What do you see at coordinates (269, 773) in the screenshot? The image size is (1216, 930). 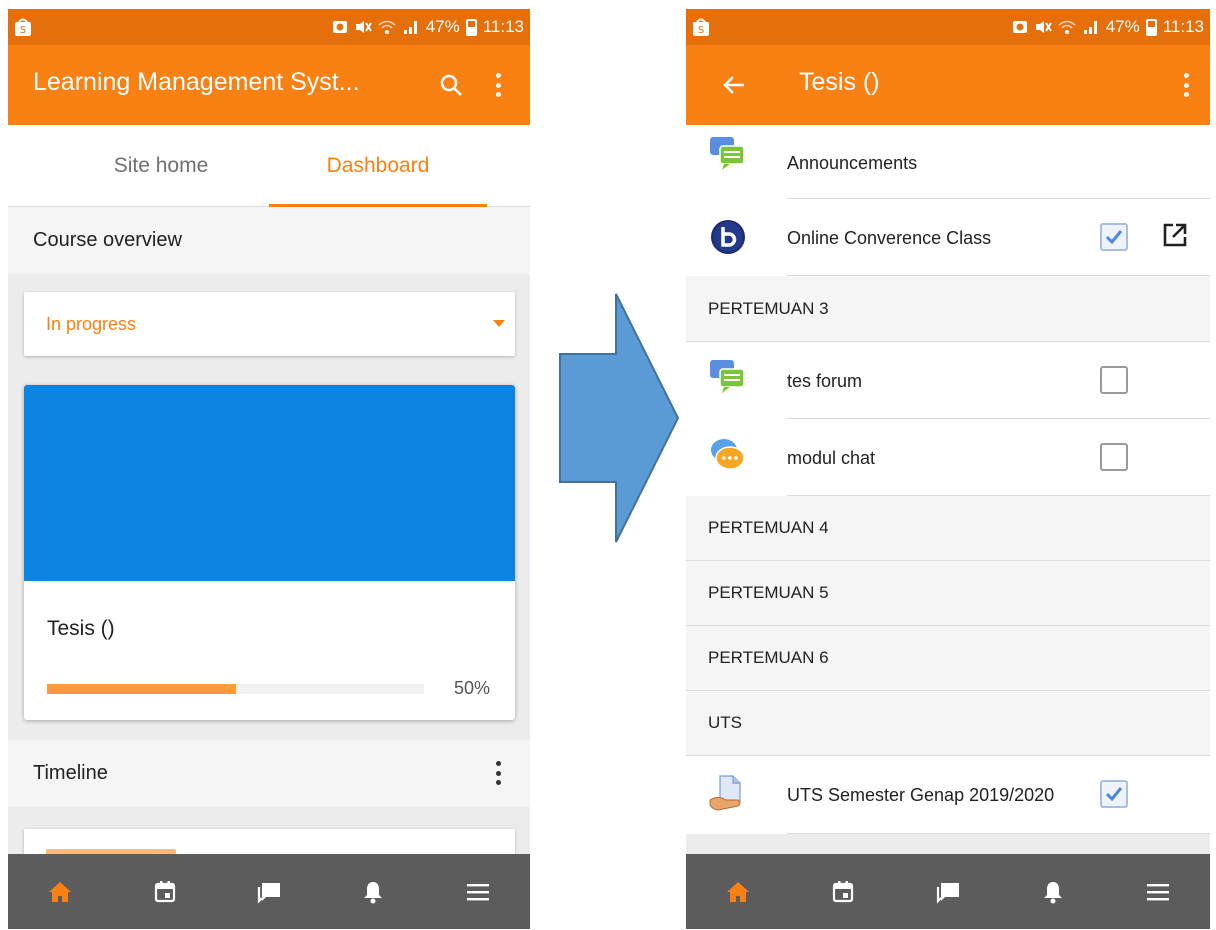 I see `timeline-heading: Timeline` at bounding box center [269, 773].